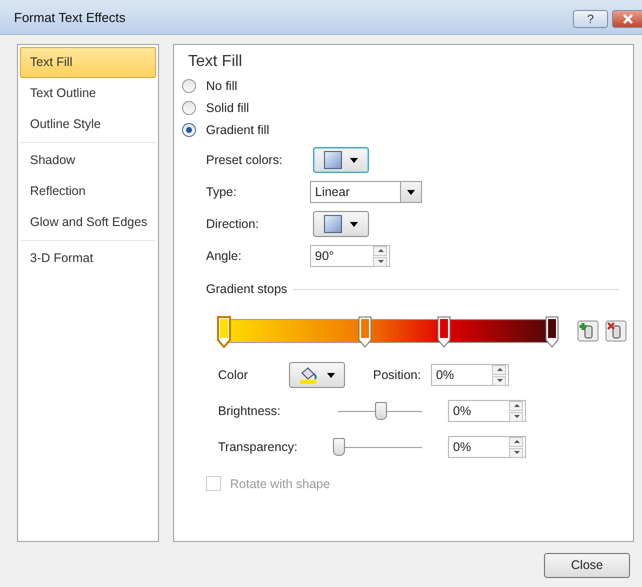 The width and height of the screenshot is (642, 587). Describe the element at coordinates (88, 62) in the screenshot. I see `sidebar-item: Text Fill` at that location.